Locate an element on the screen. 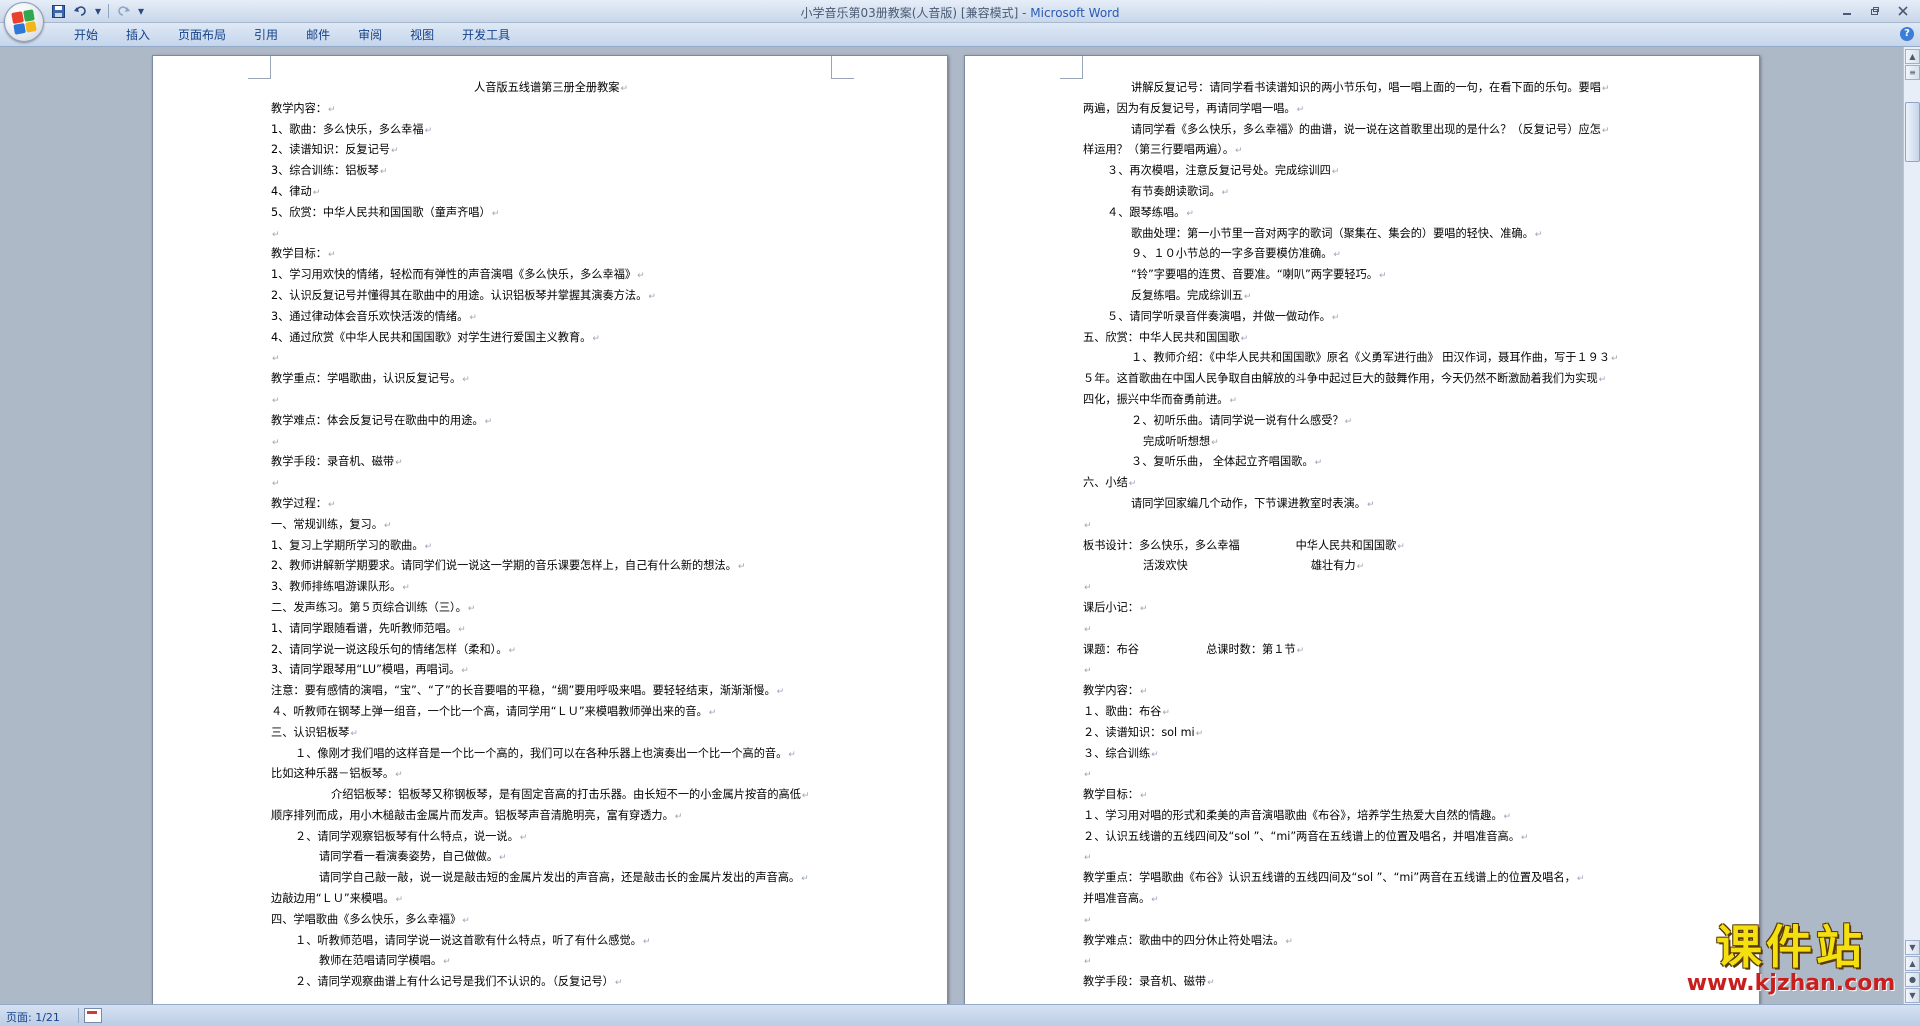 This screenshot has width=1920, height=1026. redo-icon is located at coordinates (123, 11).